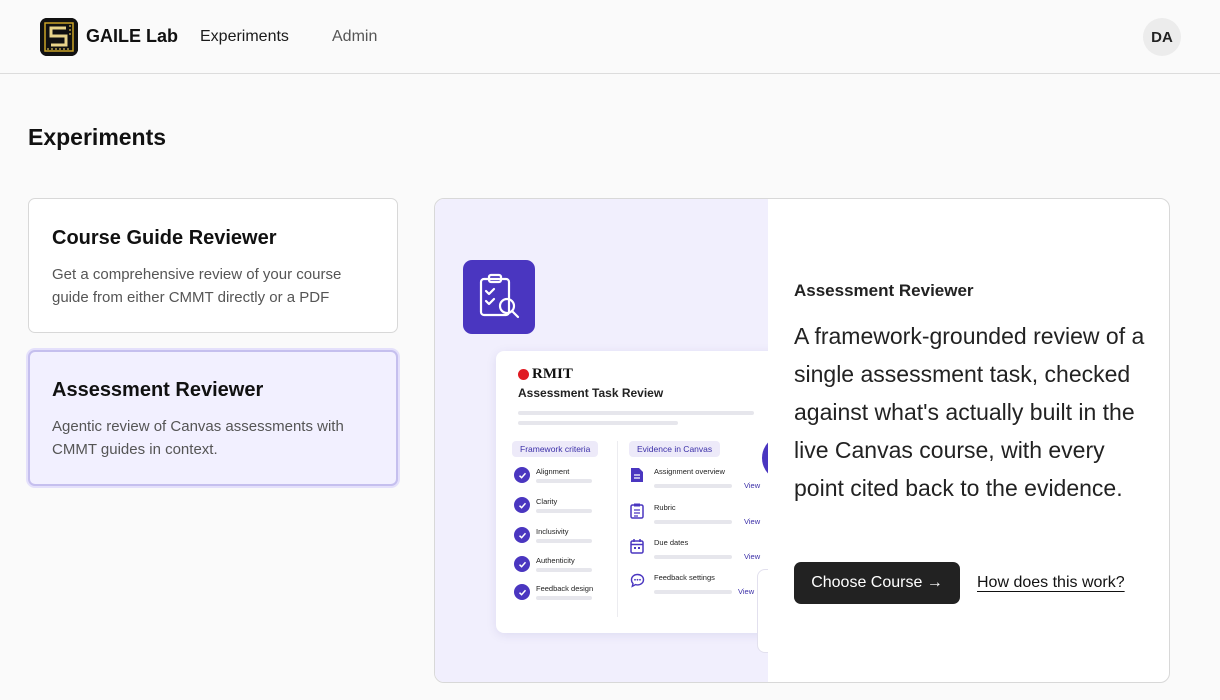 The width and height of the screenshot is (1220, 700). What do you see at coordinates (637, 513) in the screenshot?
I see `checklist-icon` at bounding box center [637, 513].